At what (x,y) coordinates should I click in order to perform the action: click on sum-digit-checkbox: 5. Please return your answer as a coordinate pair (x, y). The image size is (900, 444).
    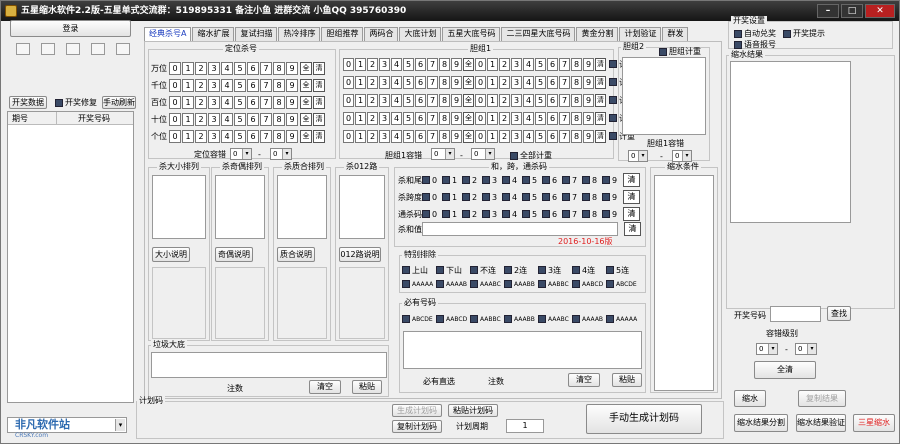
    Looking at the image, I should click on (532, 197).